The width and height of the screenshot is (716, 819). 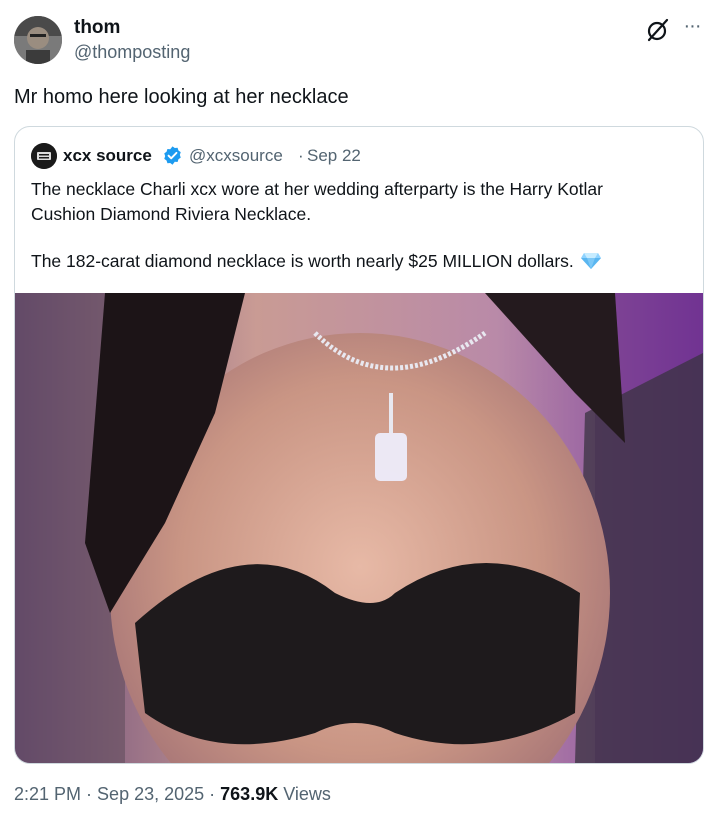 What do you see at coordinates (107, 156) in the screenshot?
I see `quoted-author-name: xcx source` at bounding box center [107, 156].